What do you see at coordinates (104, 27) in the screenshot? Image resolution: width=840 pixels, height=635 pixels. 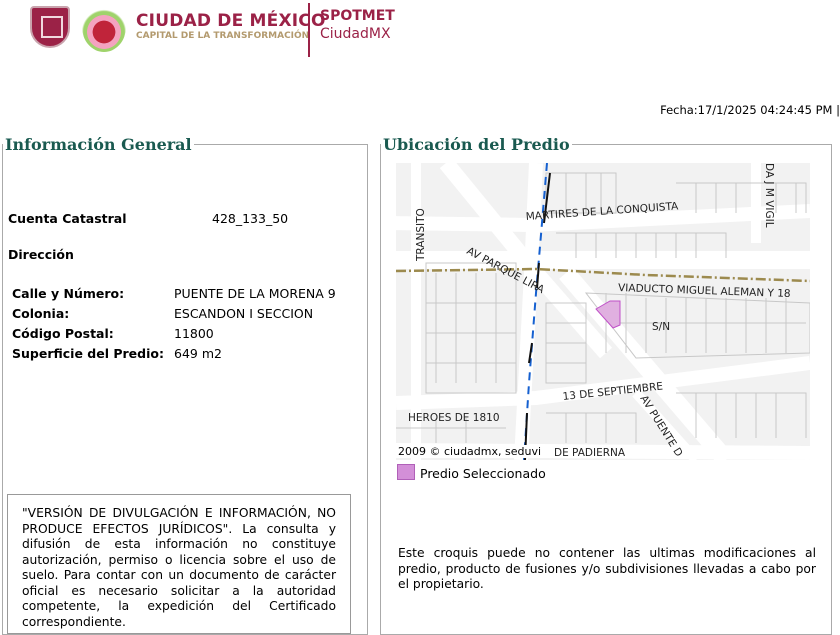 I see `cdmx-heart-logo` at bounding box center [104, 27].